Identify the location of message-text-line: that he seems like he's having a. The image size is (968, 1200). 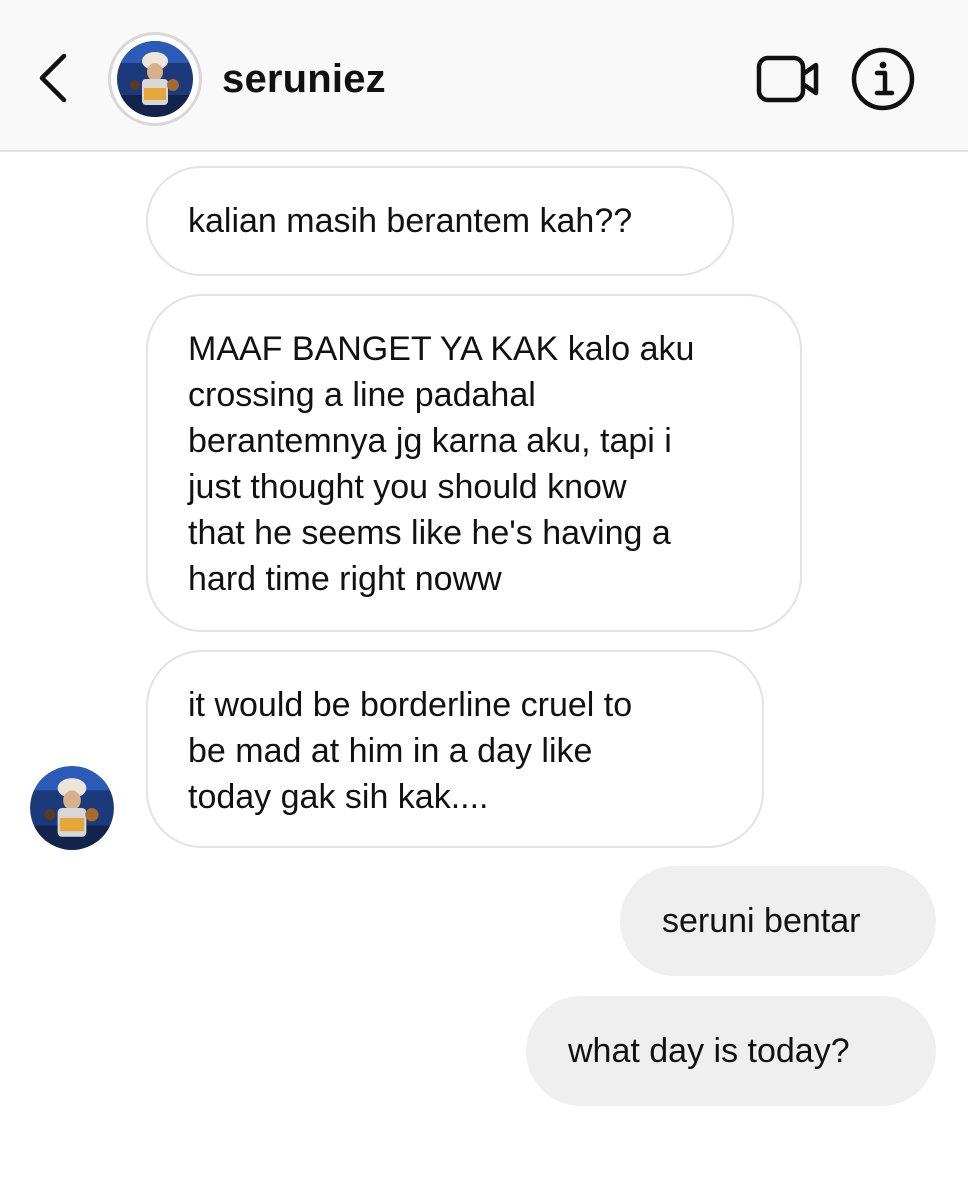
(429, 533).